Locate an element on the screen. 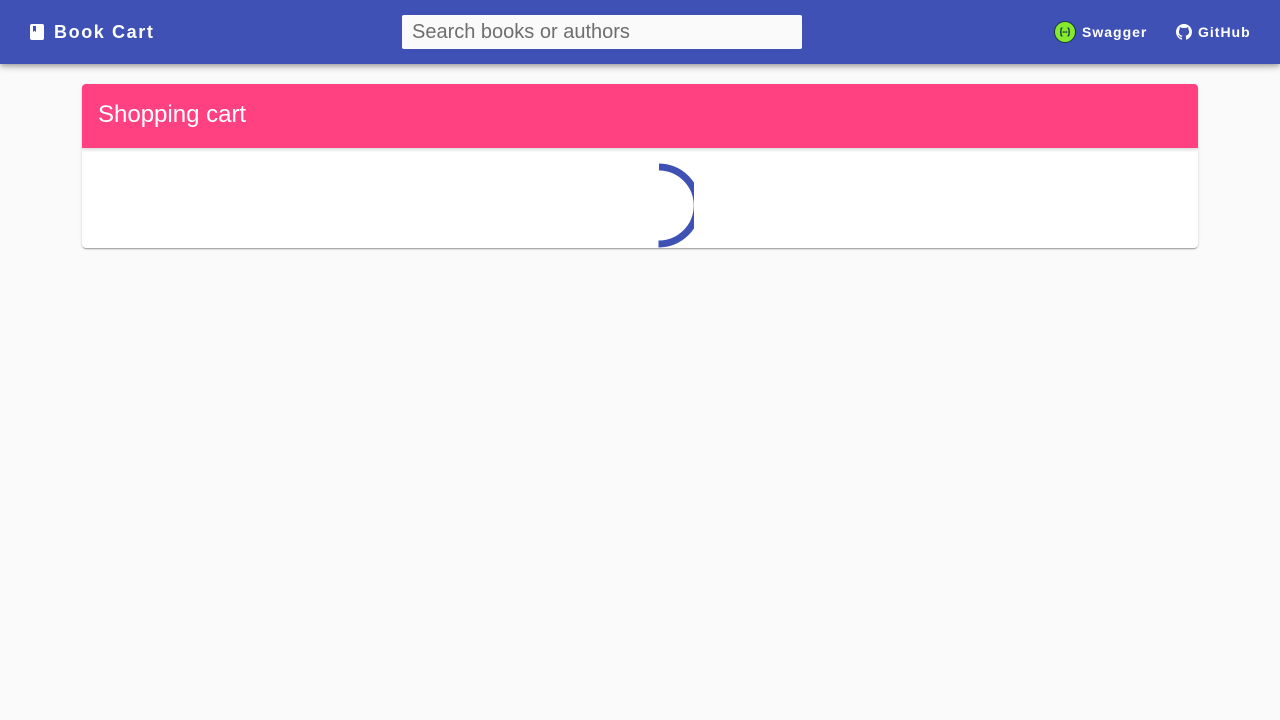  swagger-link: Swagger is located at coordinates (1100, 32).